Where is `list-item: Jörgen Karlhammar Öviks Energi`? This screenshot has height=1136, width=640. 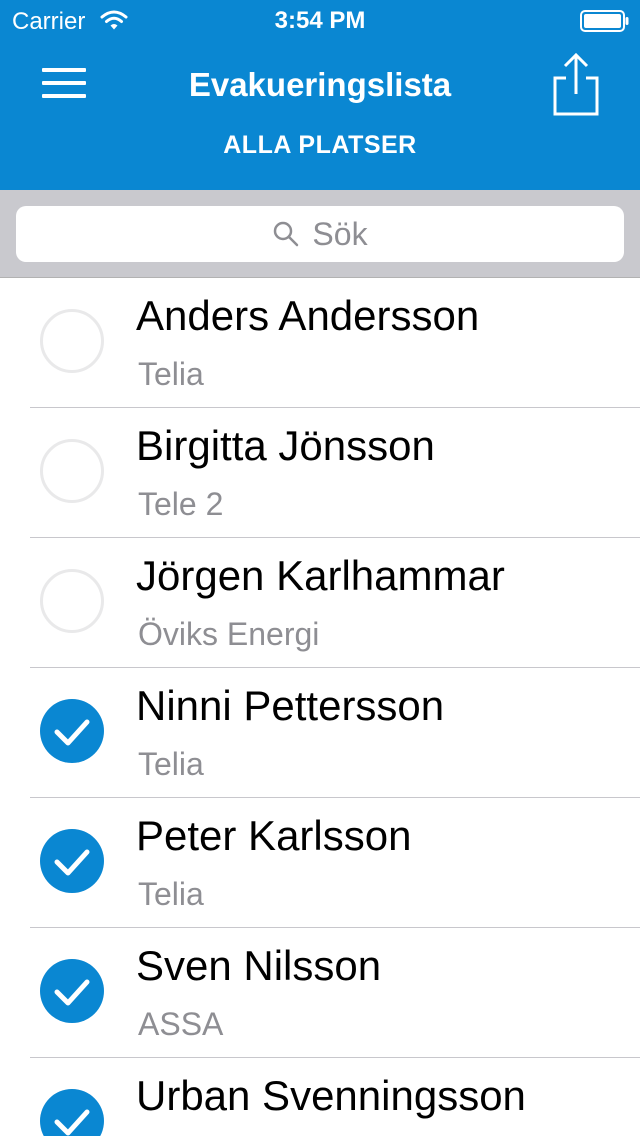 list-item: Jörgen Karlhammar Öviks Energi is located at coordinates (320, 603).